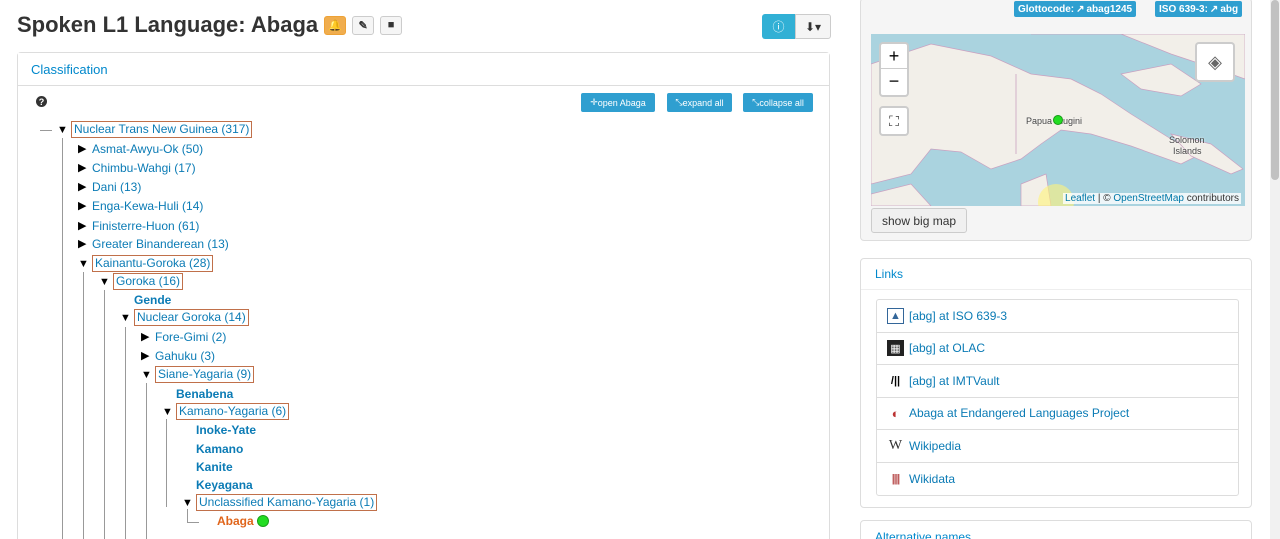  Describe the element at coordinates (1199, 9) in the screenshot. I see `iso-badge: ISO 639-3: ↗ abg` at that location.